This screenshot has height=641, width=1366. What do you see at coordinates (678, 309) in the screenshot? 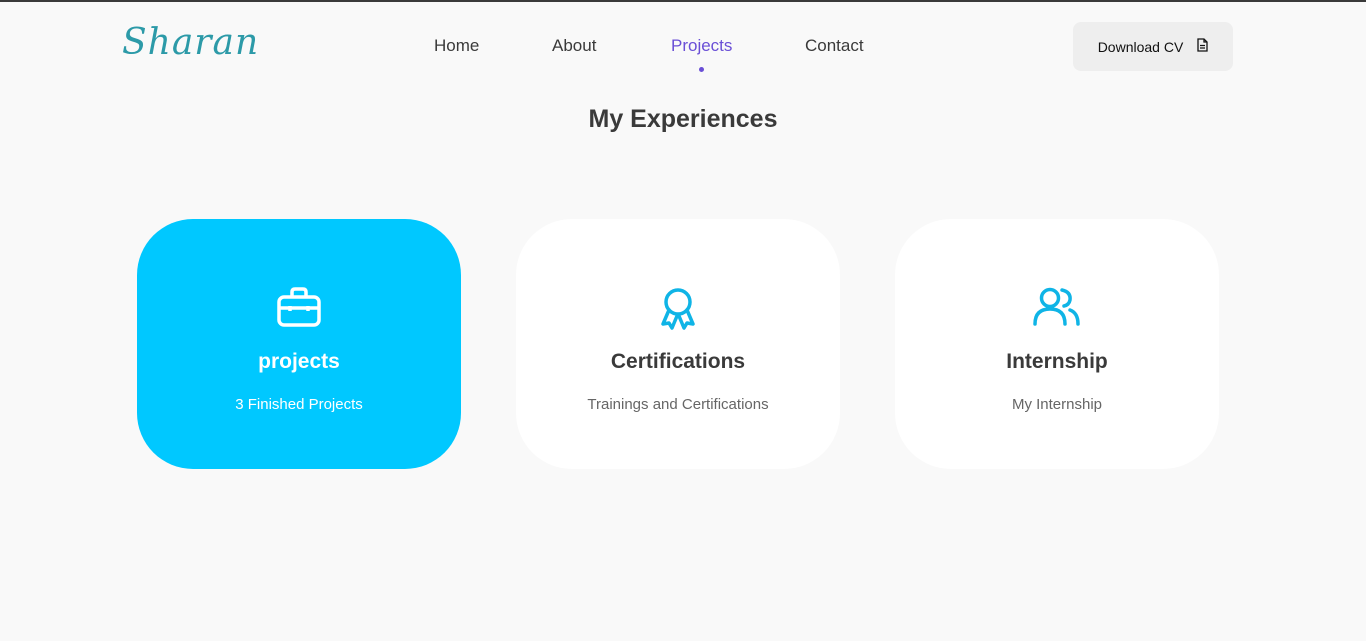
I see `award-icon` at bounding box center [678, 309].